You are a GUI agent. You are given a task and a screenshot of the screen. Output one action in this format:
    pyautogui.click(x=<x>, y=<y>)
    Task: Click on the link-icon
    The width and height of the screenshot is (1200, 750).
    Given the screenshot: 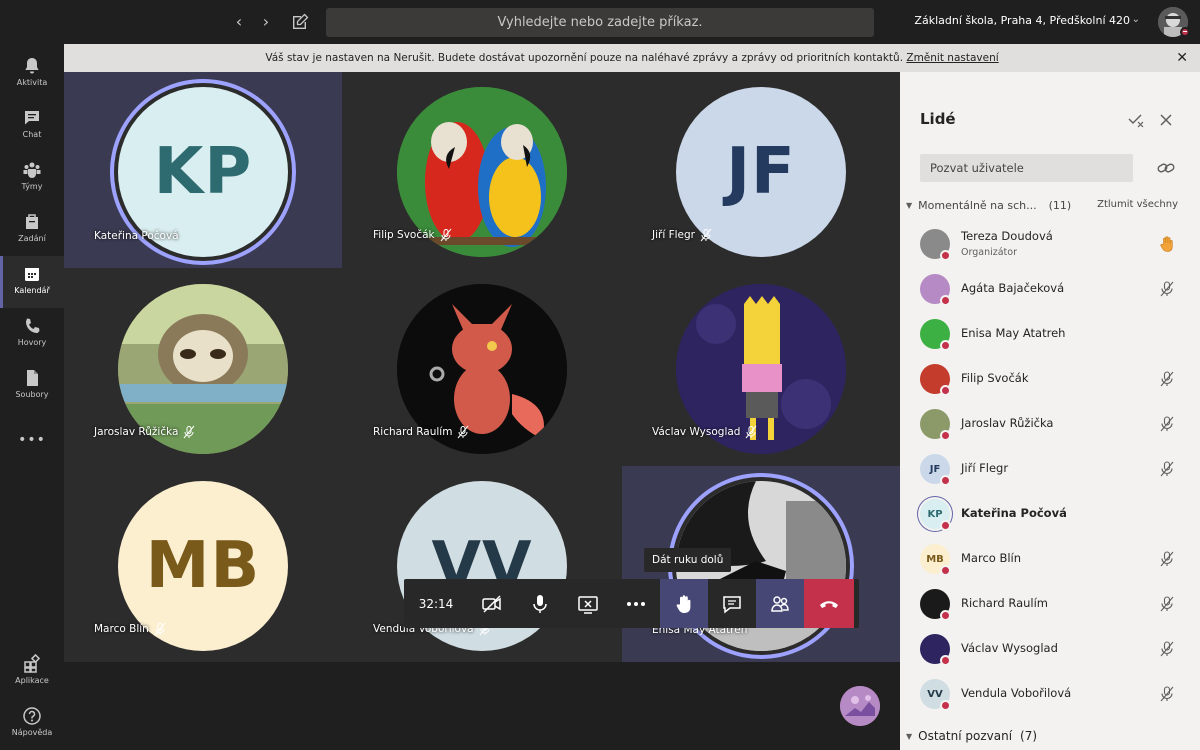 What is the action you would take?
    pyautogui.click(x=1166, y=168)
    